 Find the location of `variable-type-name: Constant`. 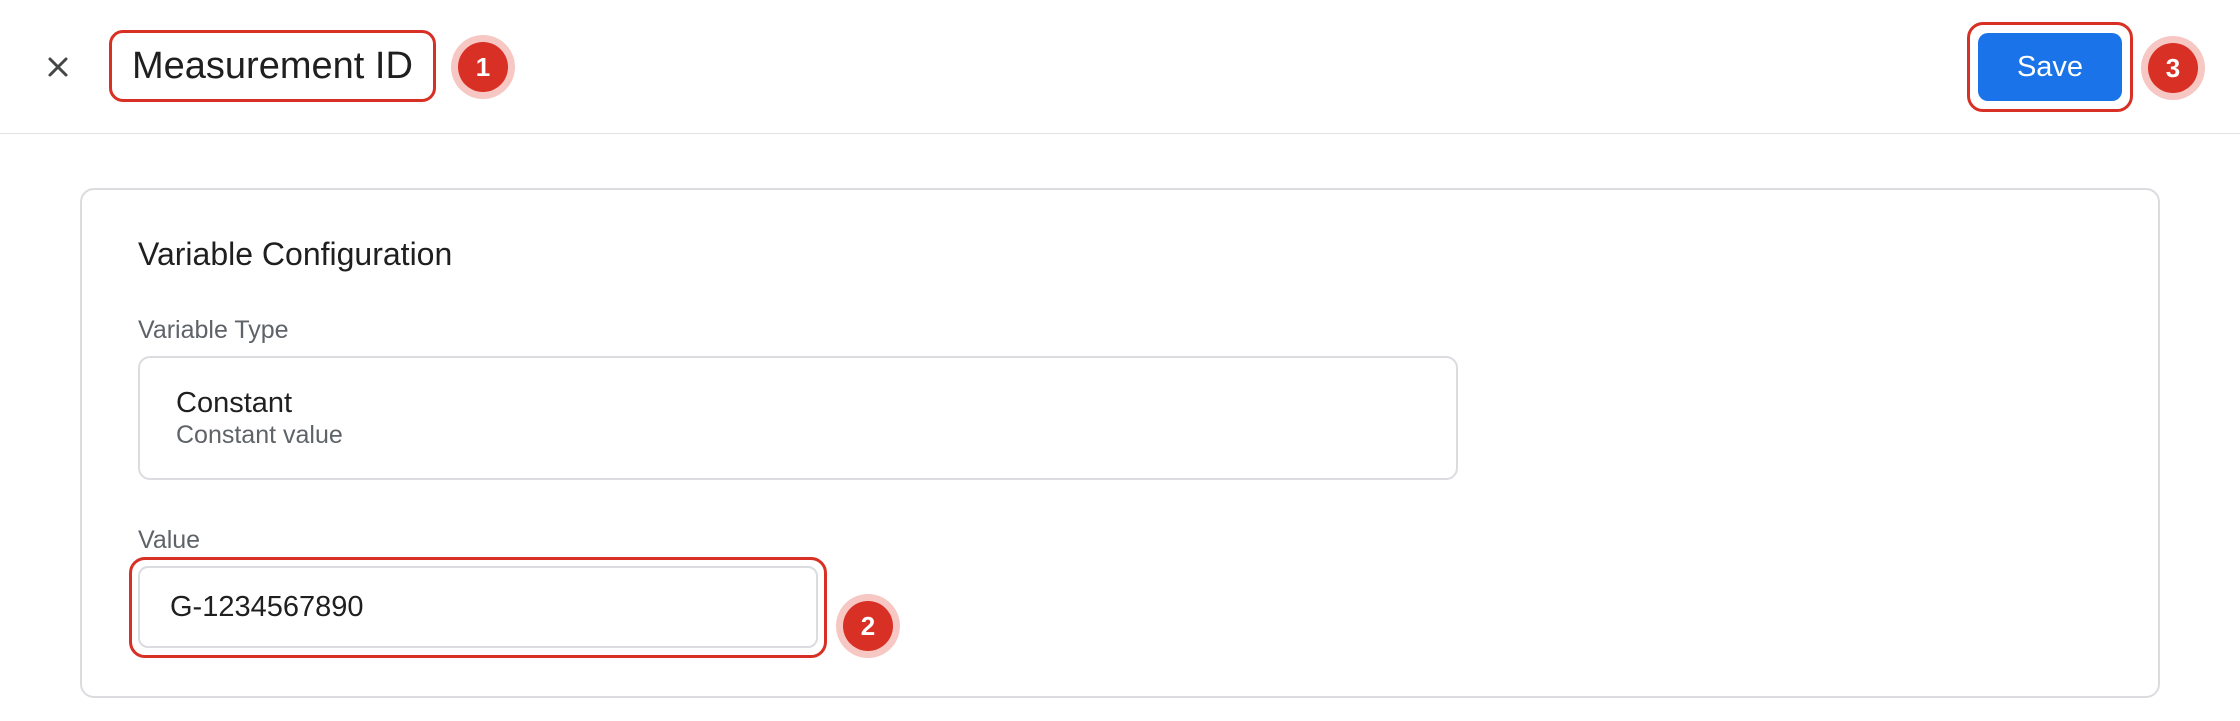

variable-type-name: Constant is located at coordinates (234, 403).